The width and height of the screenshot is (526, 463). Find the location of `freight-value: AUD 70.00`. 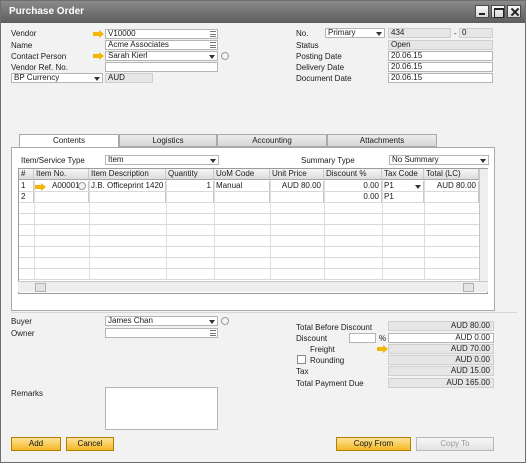

freight-value: AUD 70.00 is located at coordinates (441, 349).